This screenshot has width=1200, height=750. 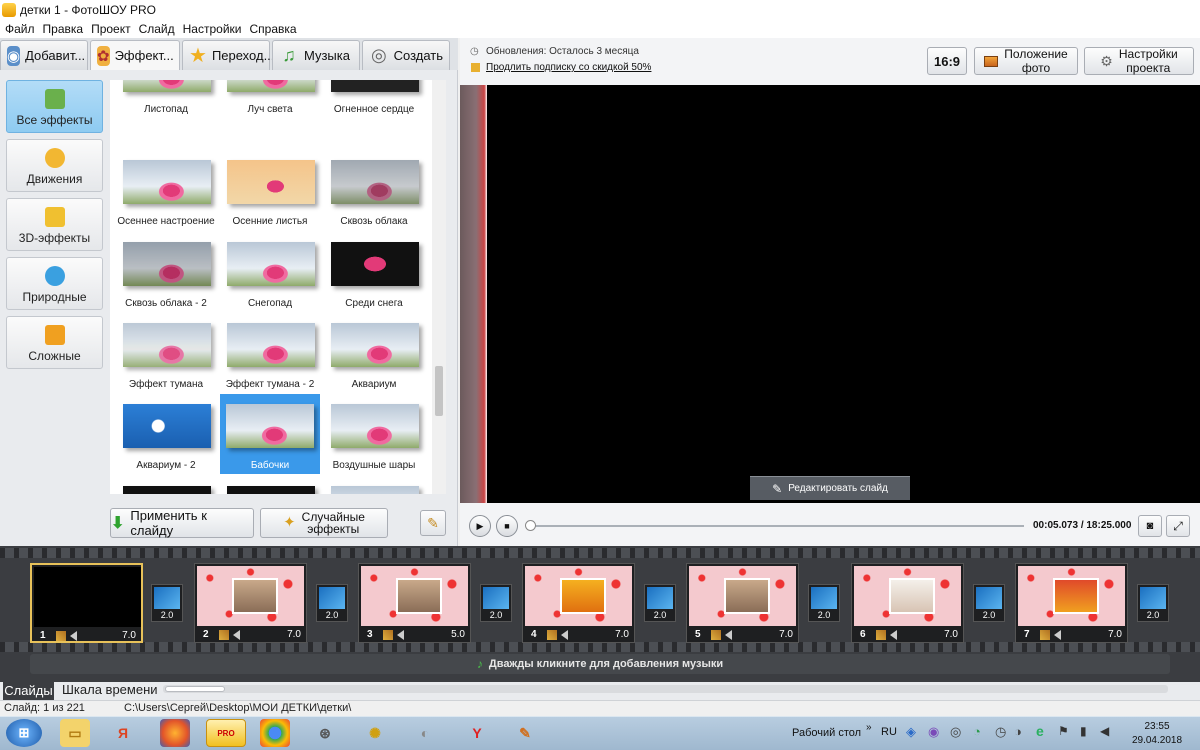 What do you see at coordinates (272, 29) in the screenshot?
I see `menu-help: Справка` at bounding box center [272, 29].